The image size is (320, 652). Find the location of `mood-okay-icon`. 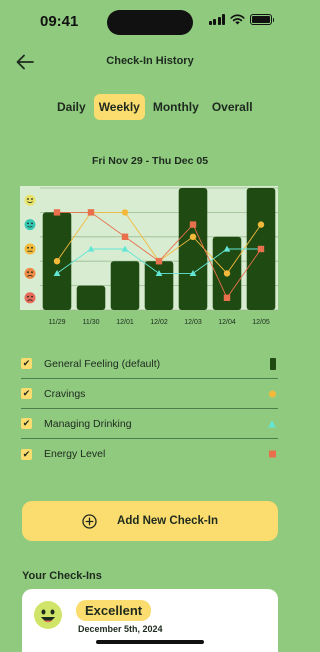

mood-okay-icon is located at coordinates (30, 249).